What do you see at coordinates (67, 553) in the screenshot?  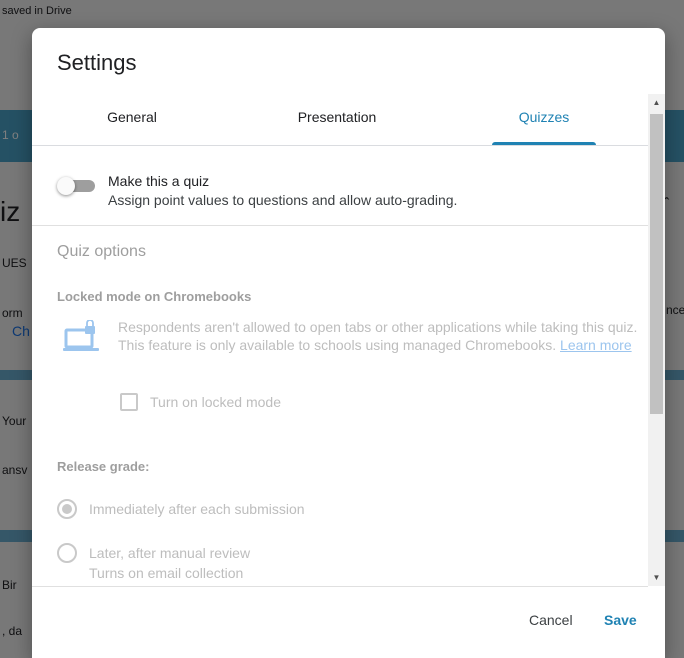 I see `release-later-radio` at bounding box center [67, 553].